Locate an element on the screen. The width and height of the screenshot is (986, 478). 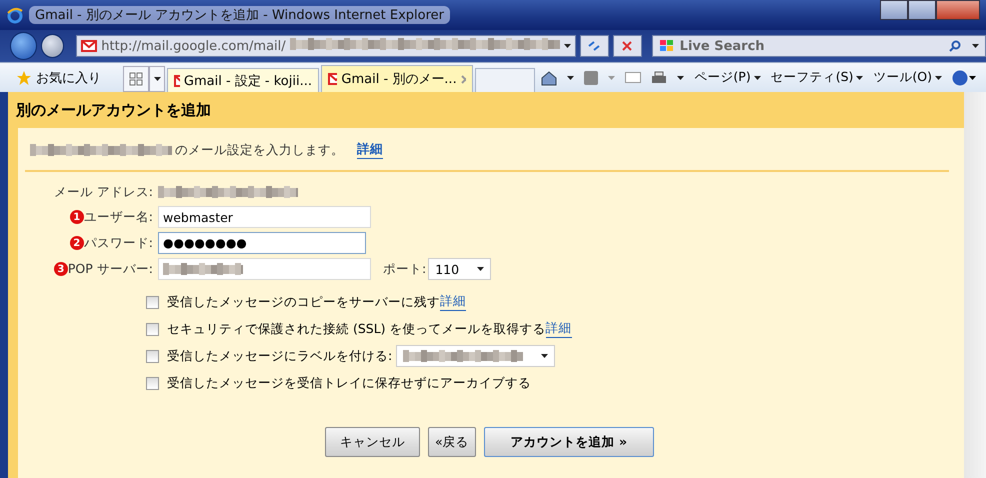
port-label: ポート: is located at coordinates (404, 269).